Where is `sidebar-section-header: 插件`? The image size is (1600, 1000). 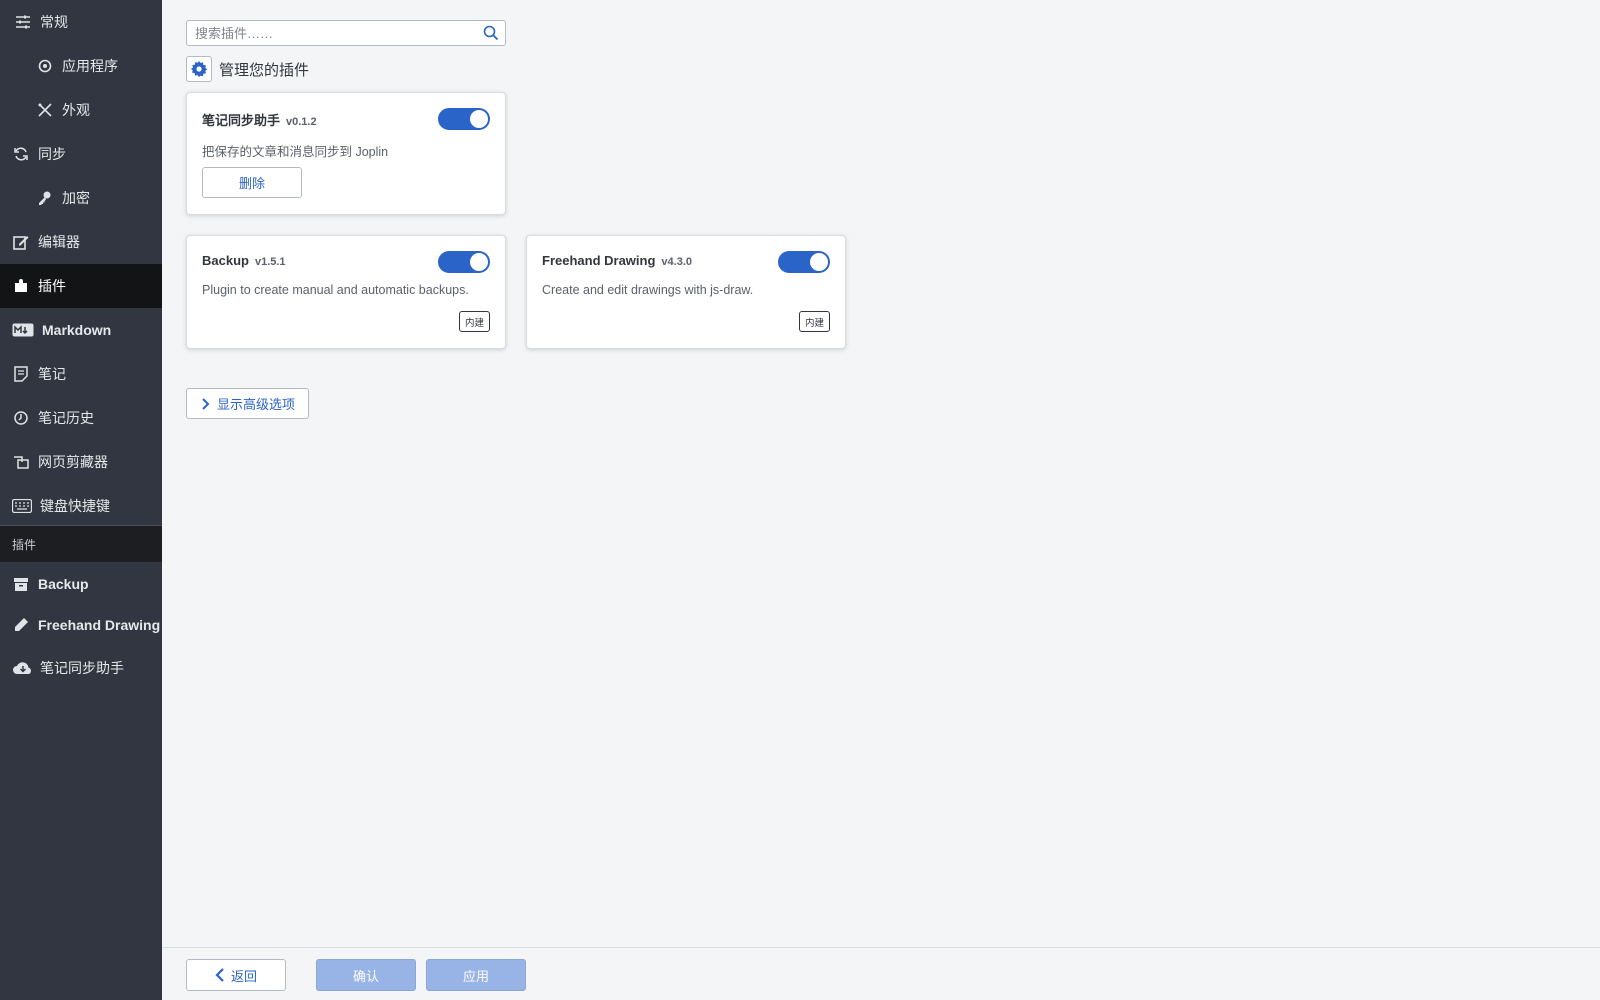 sidebar-section-header: 插件 is located at coordinates (81, 543).